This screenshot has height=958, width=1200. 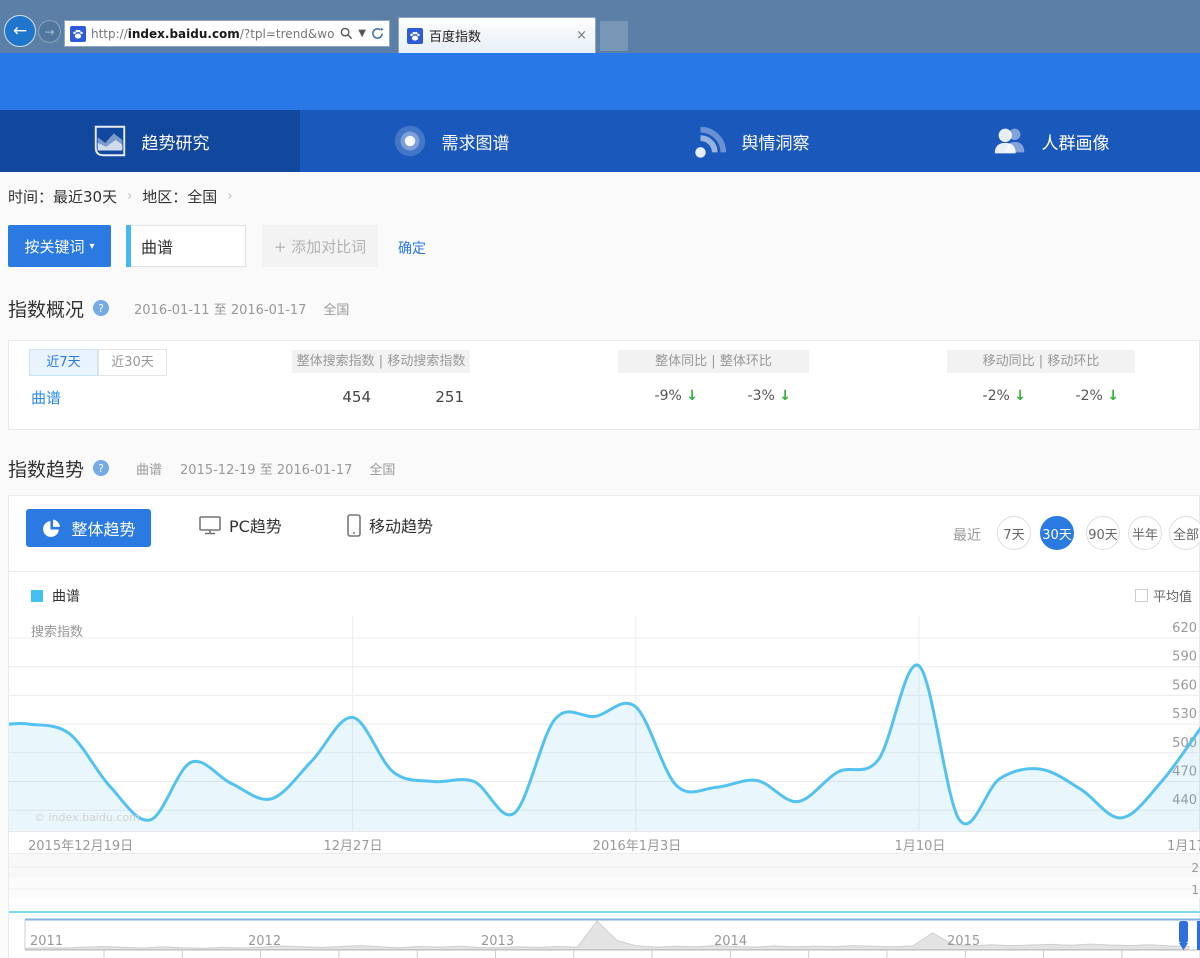 I want to click on x-tick-label: 12月27日, so click(x=353, y=846).